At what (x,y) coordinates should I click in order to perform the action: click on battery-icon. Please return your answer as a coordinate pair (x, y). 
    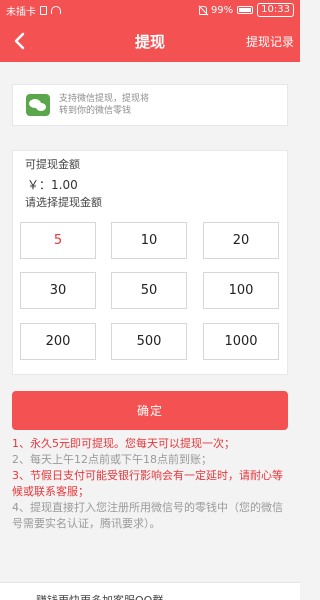
    Looking at the image, I should click on (245, 10).